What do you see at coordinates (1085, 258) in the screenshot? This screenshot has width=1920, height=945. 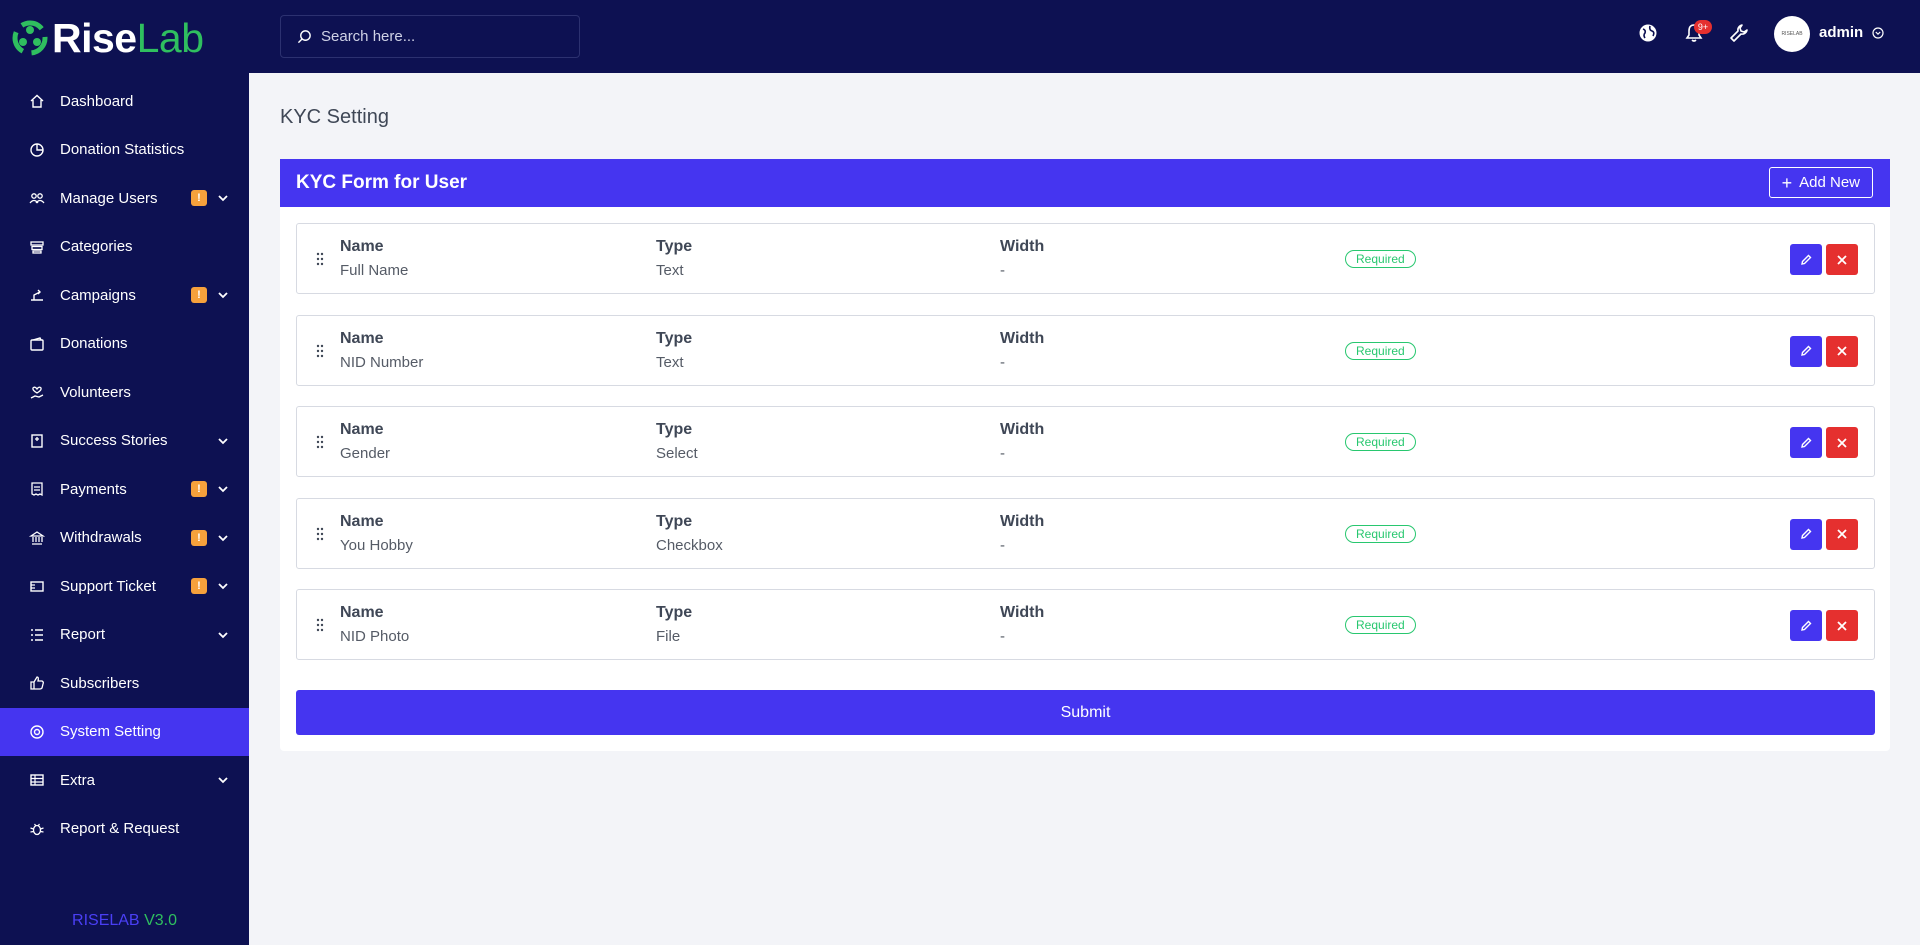 I see `kyc-field-row: Name Full Name Type Text Width - Required` at bounding box center [1085, 258].